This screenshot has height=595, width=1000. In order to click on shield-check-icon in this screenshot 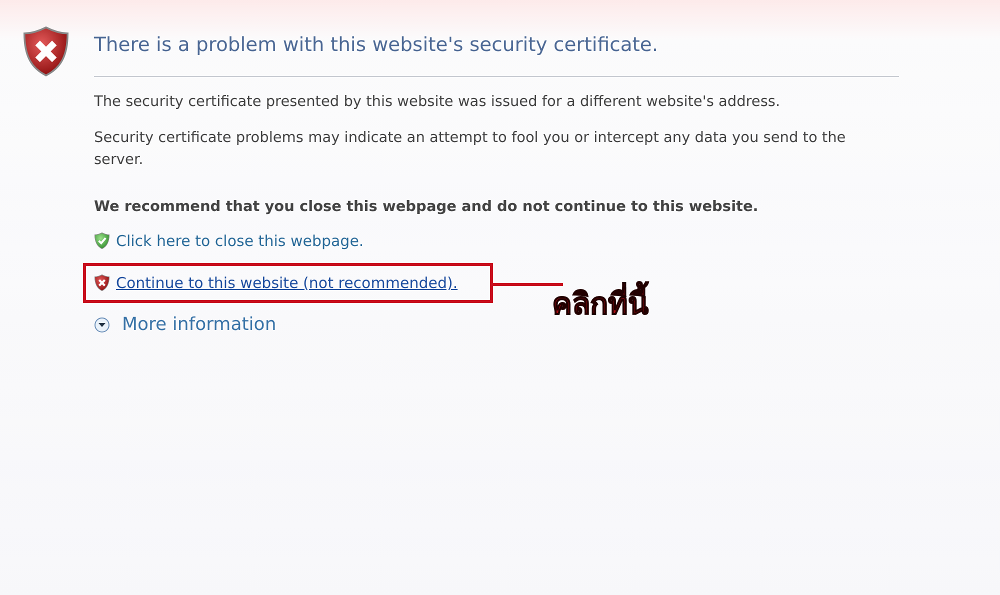, I will do `click(102, 241)`.